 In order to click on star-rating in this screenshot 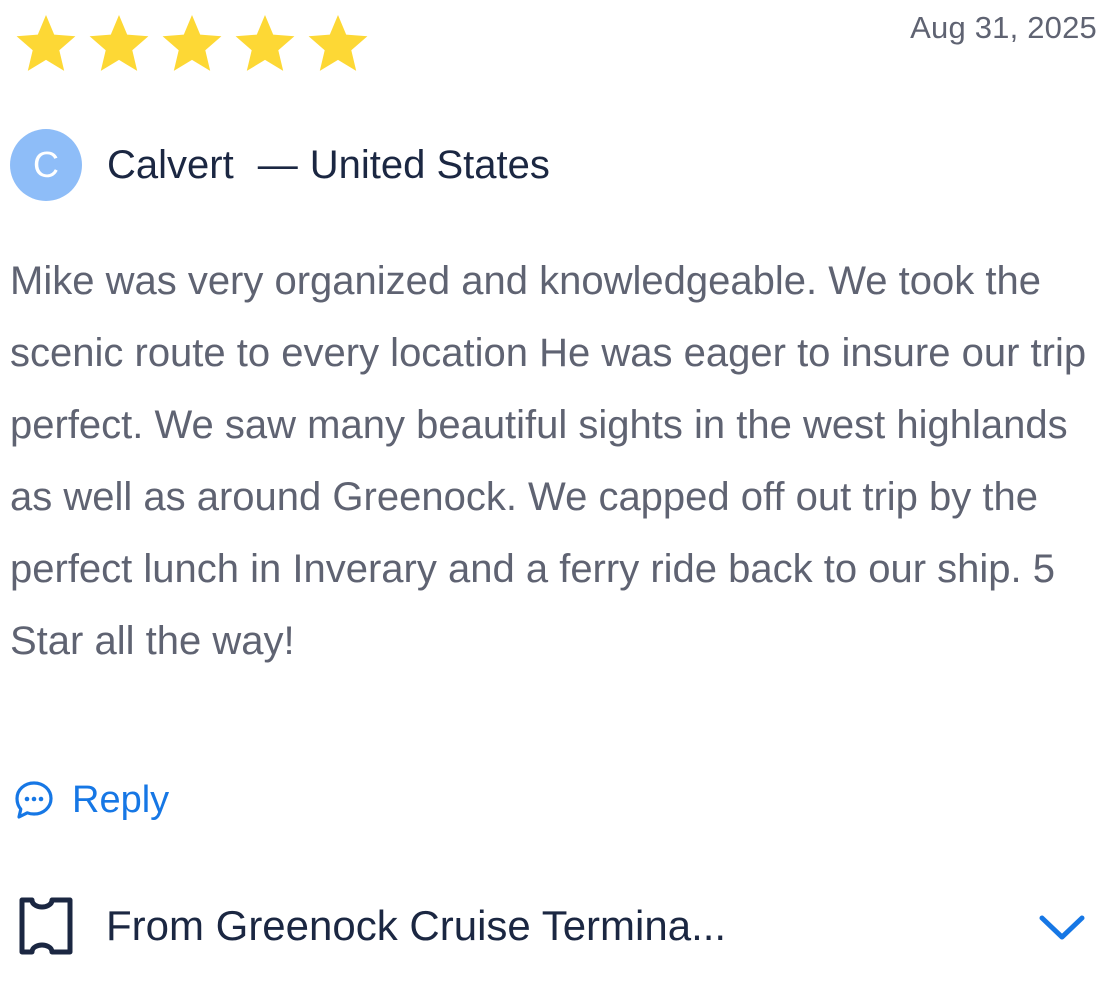, I will do `click(192, 44)`.